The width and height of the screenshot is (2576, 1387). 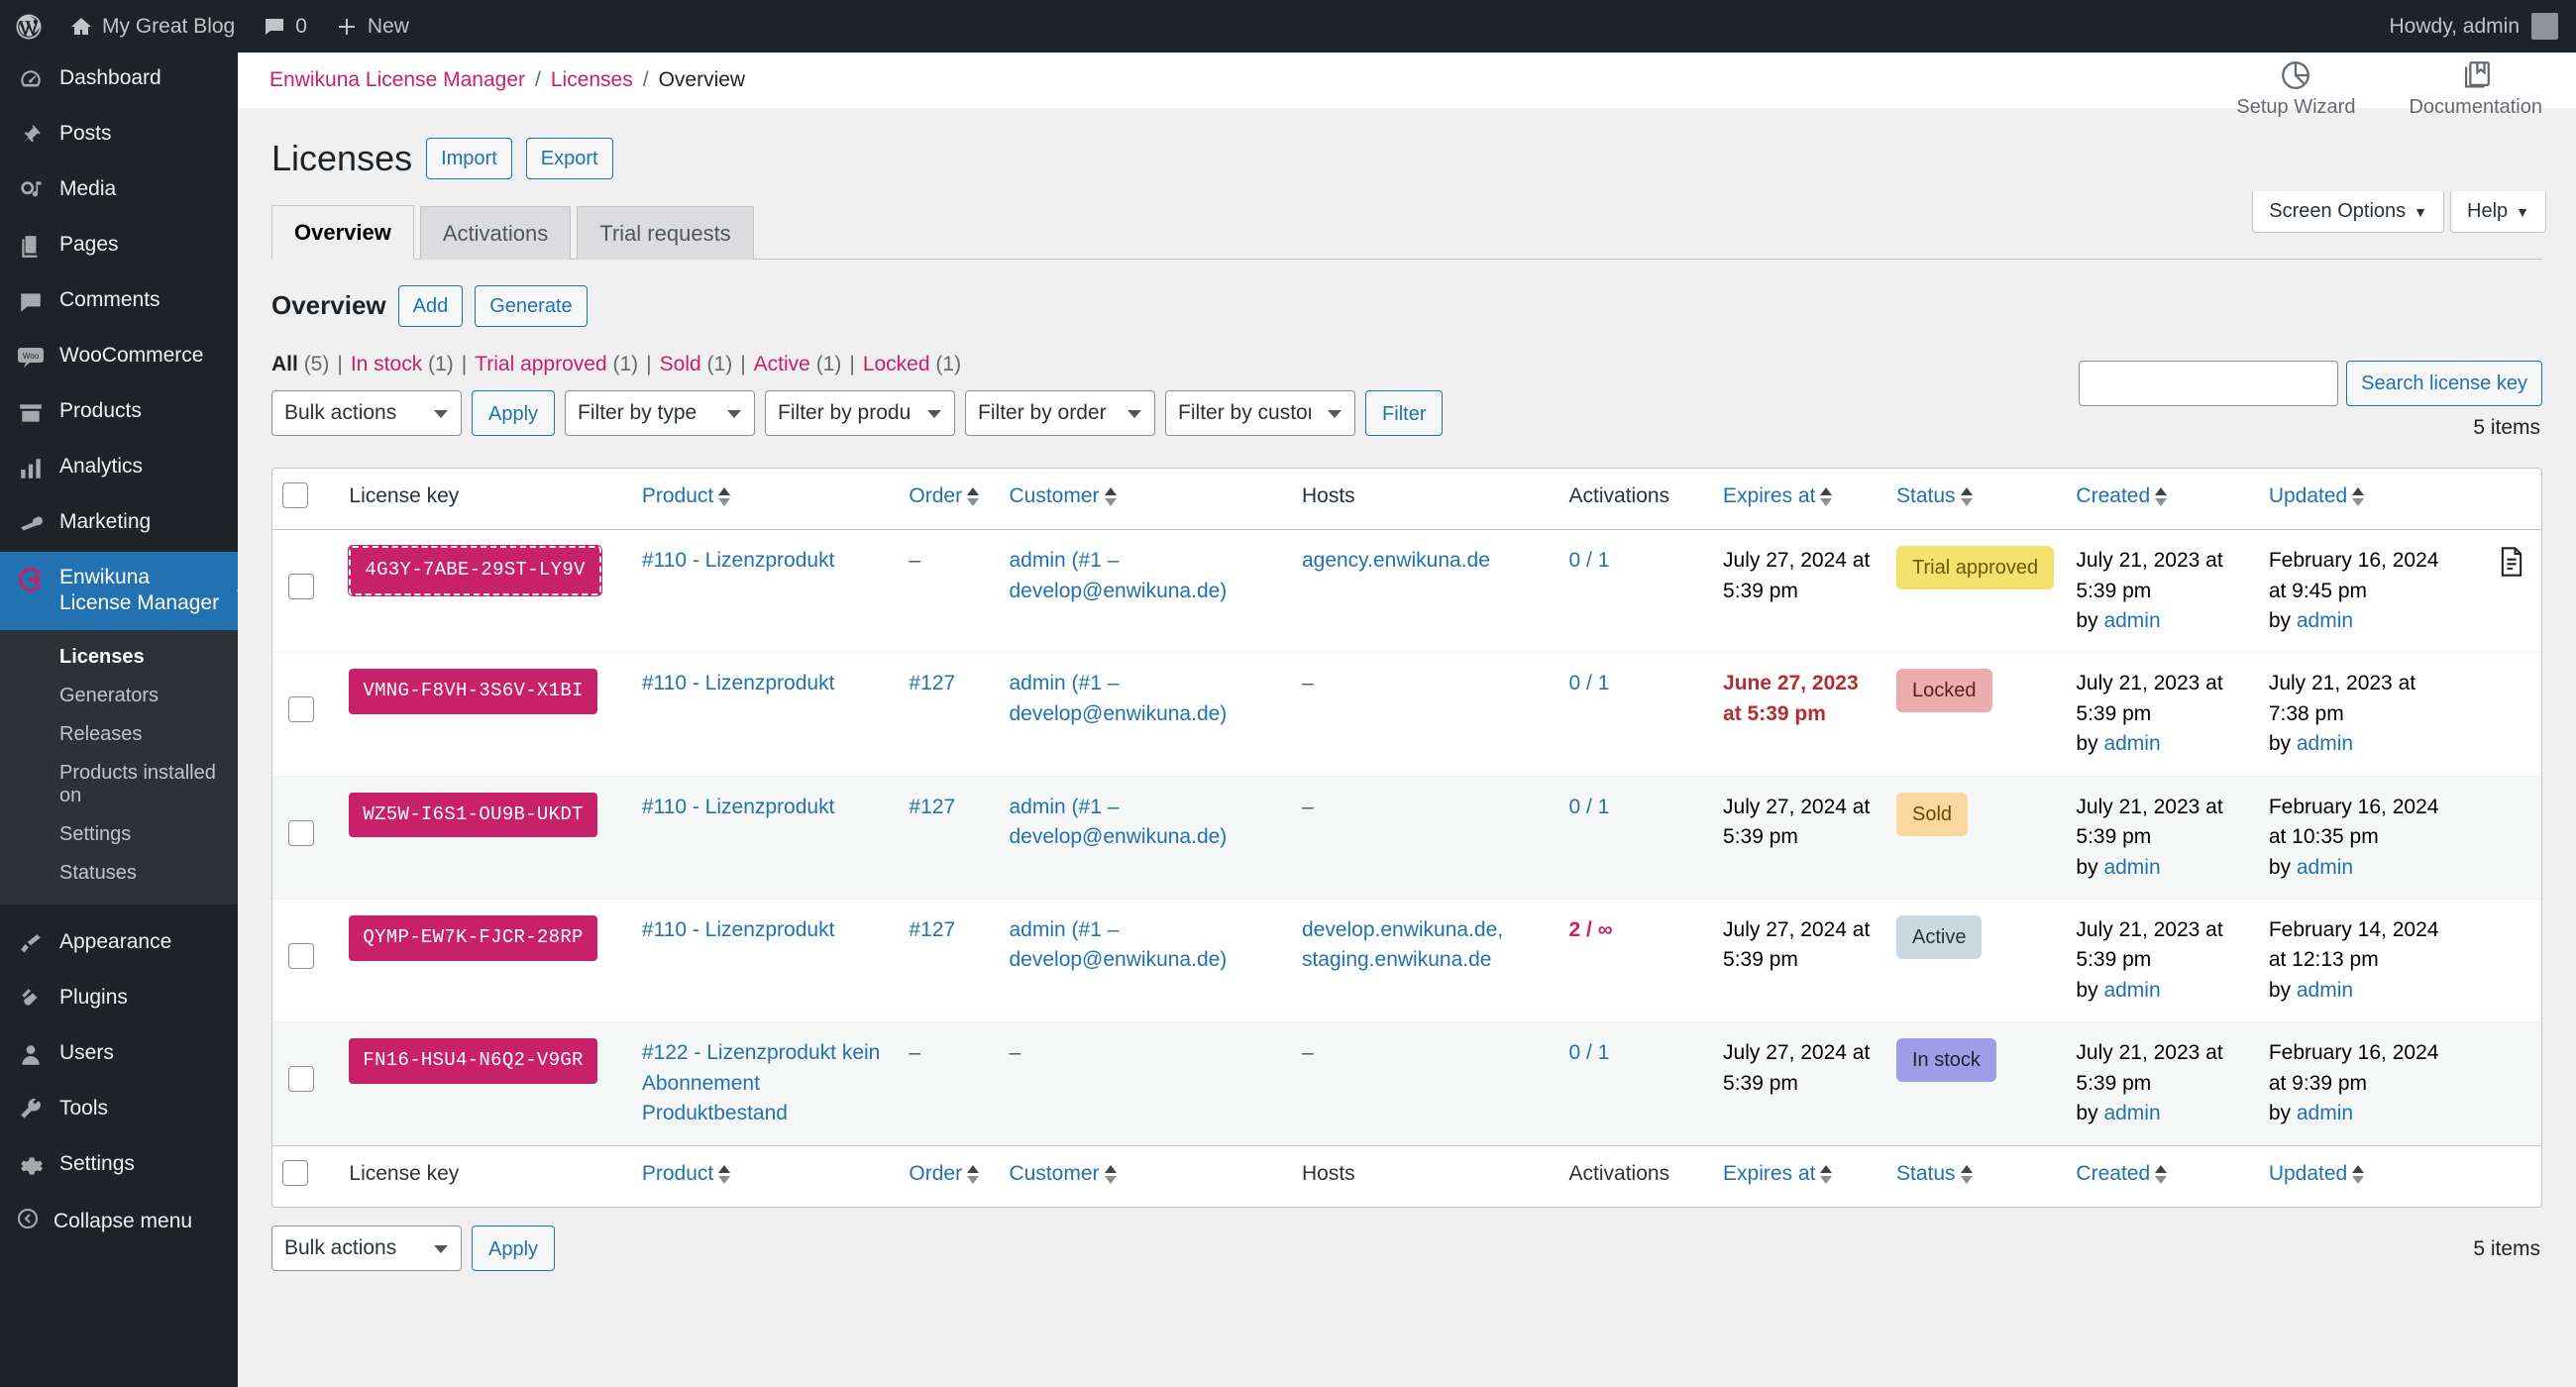 I want to click on license-key-badge: 4G3Y-7ABE-29ST-LY9V, so click(x=475, y=570).